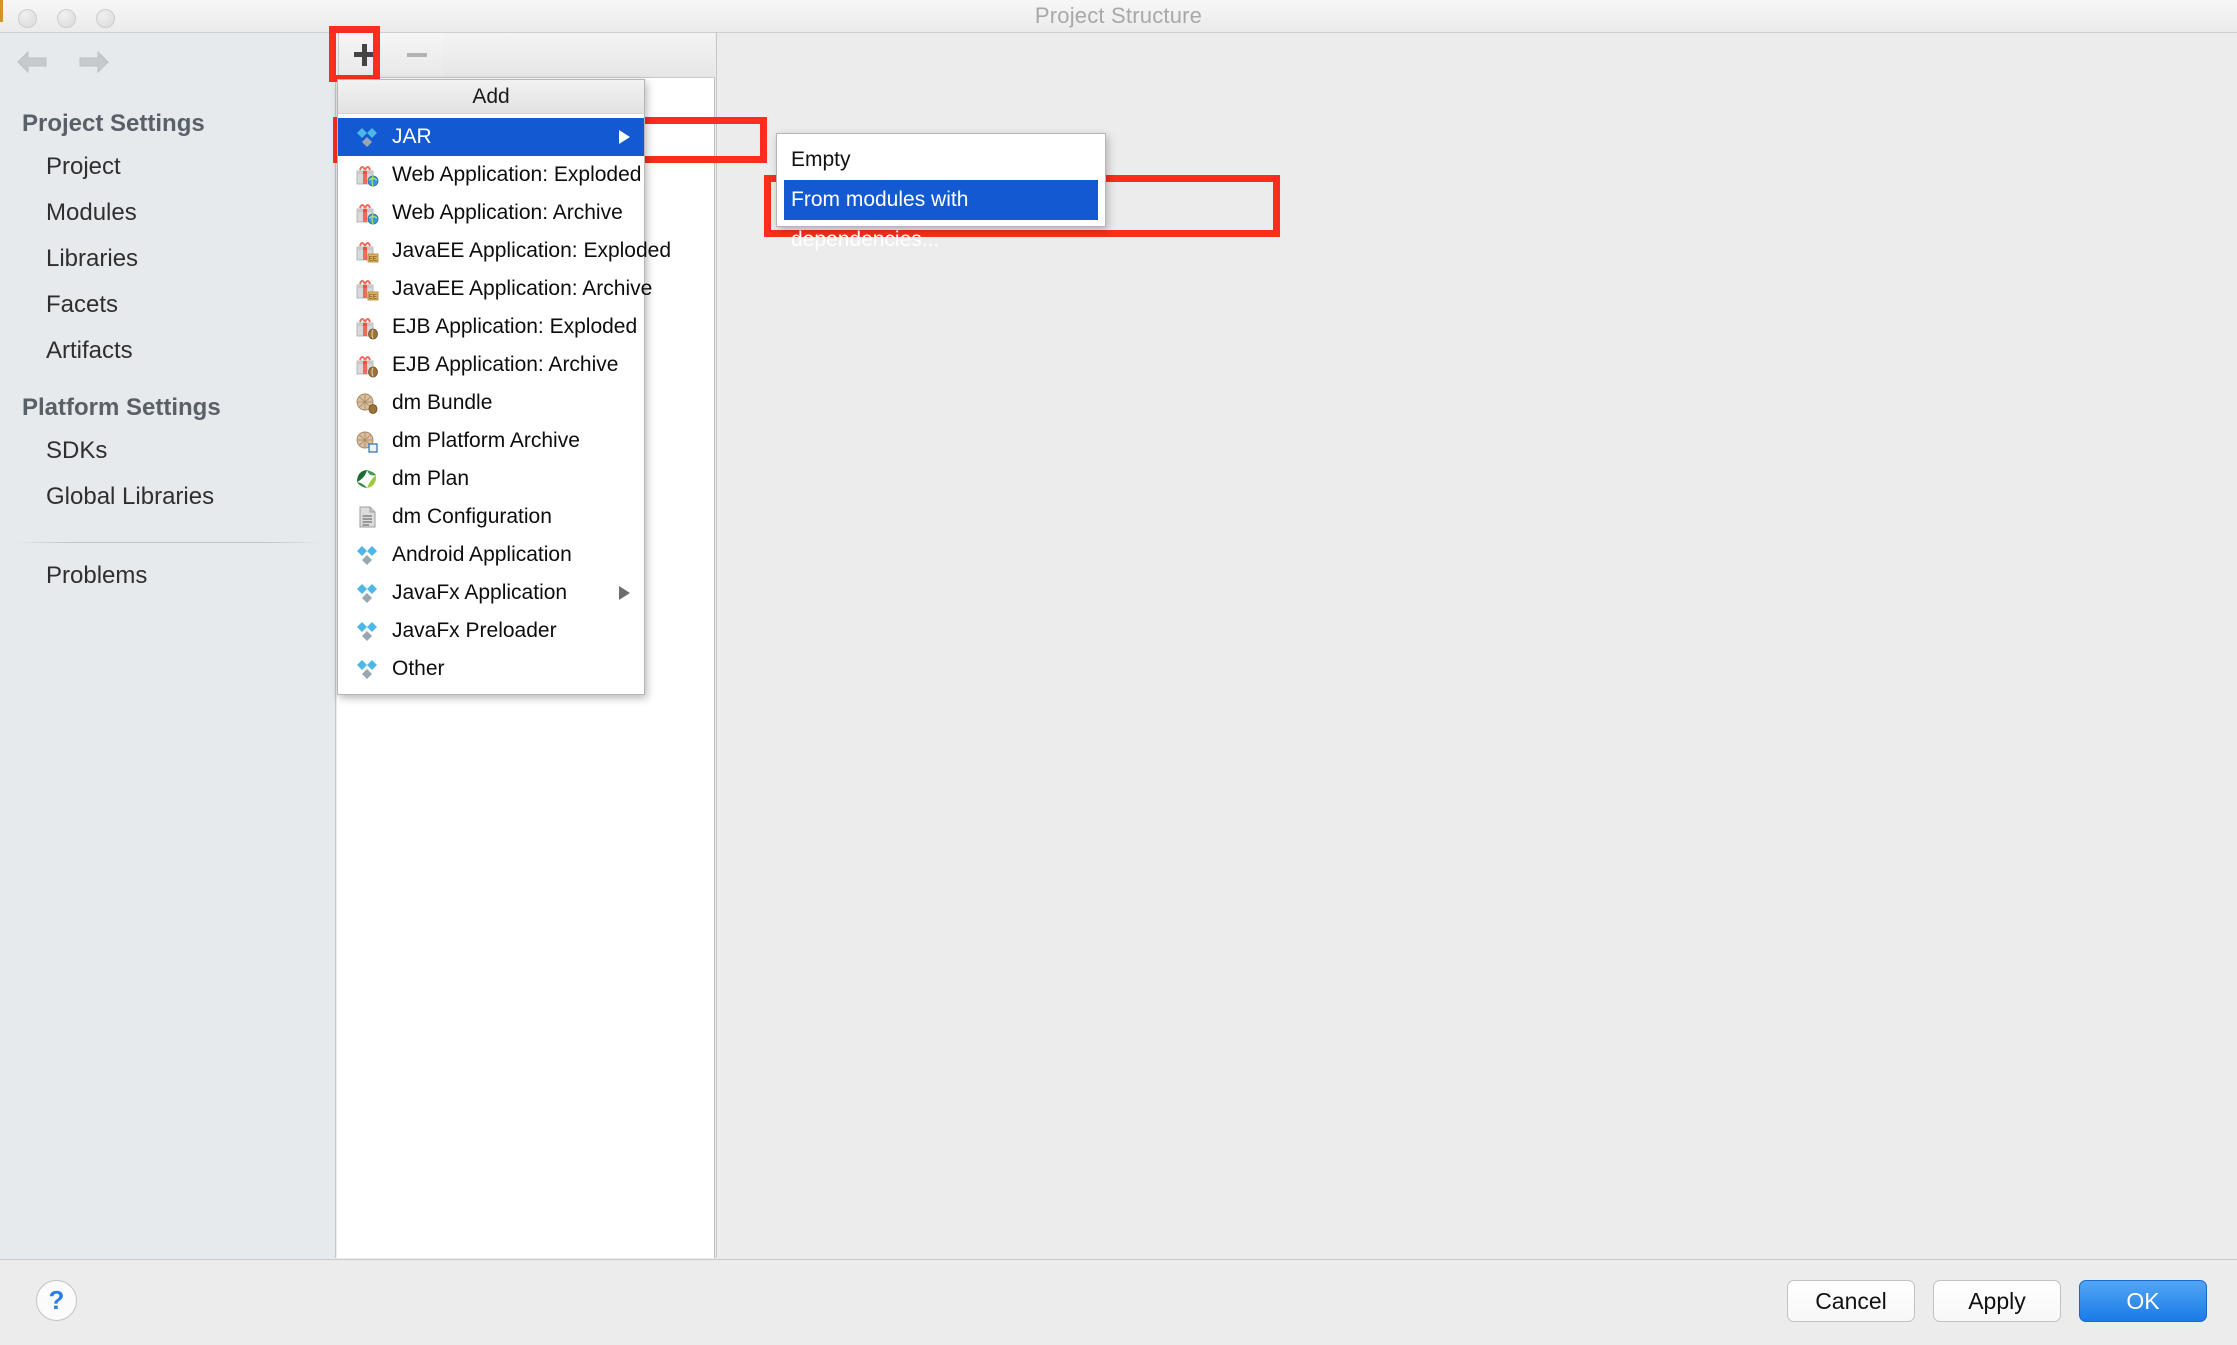 The height and width of the screenshot is (1345, 2237). I want to click on menu-item-ejb-application-archive: EJB Application: Archive, so click(491, 365).